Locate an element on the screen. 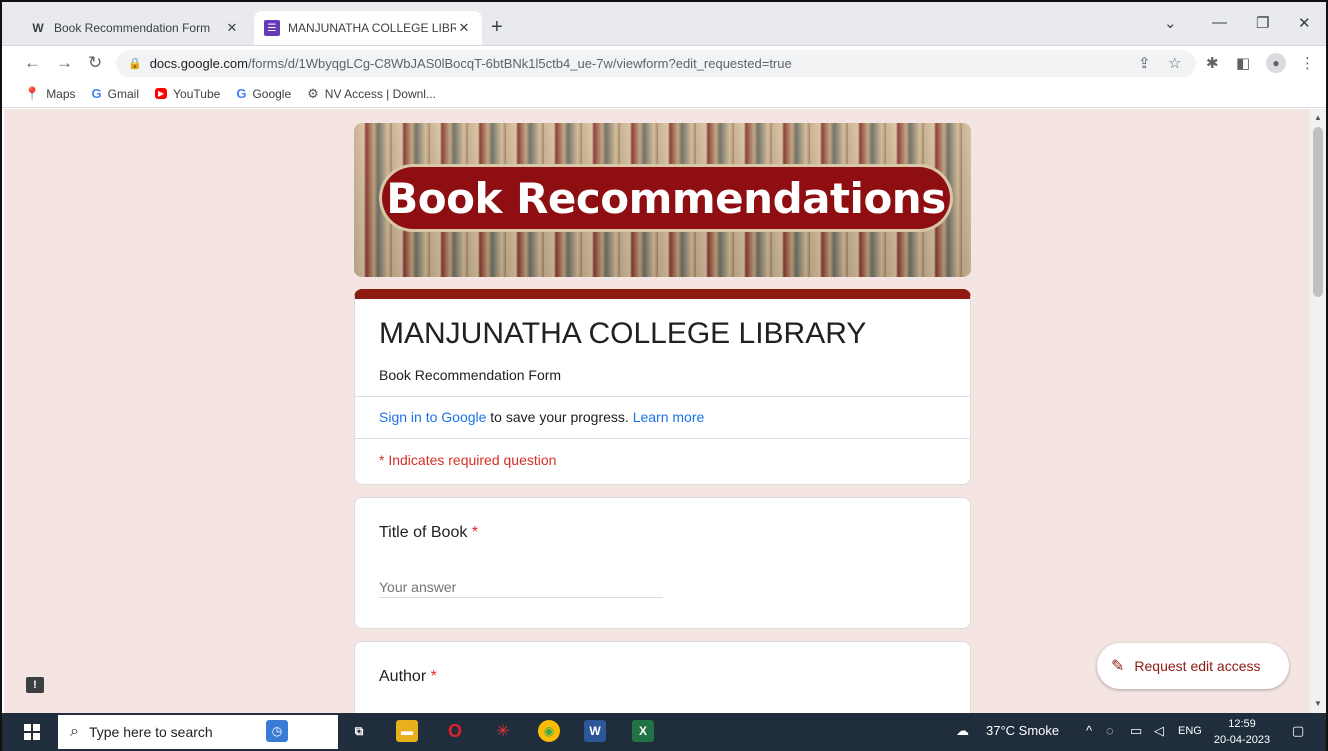  minimize-icon: — is located at coordinates (1219, 22).